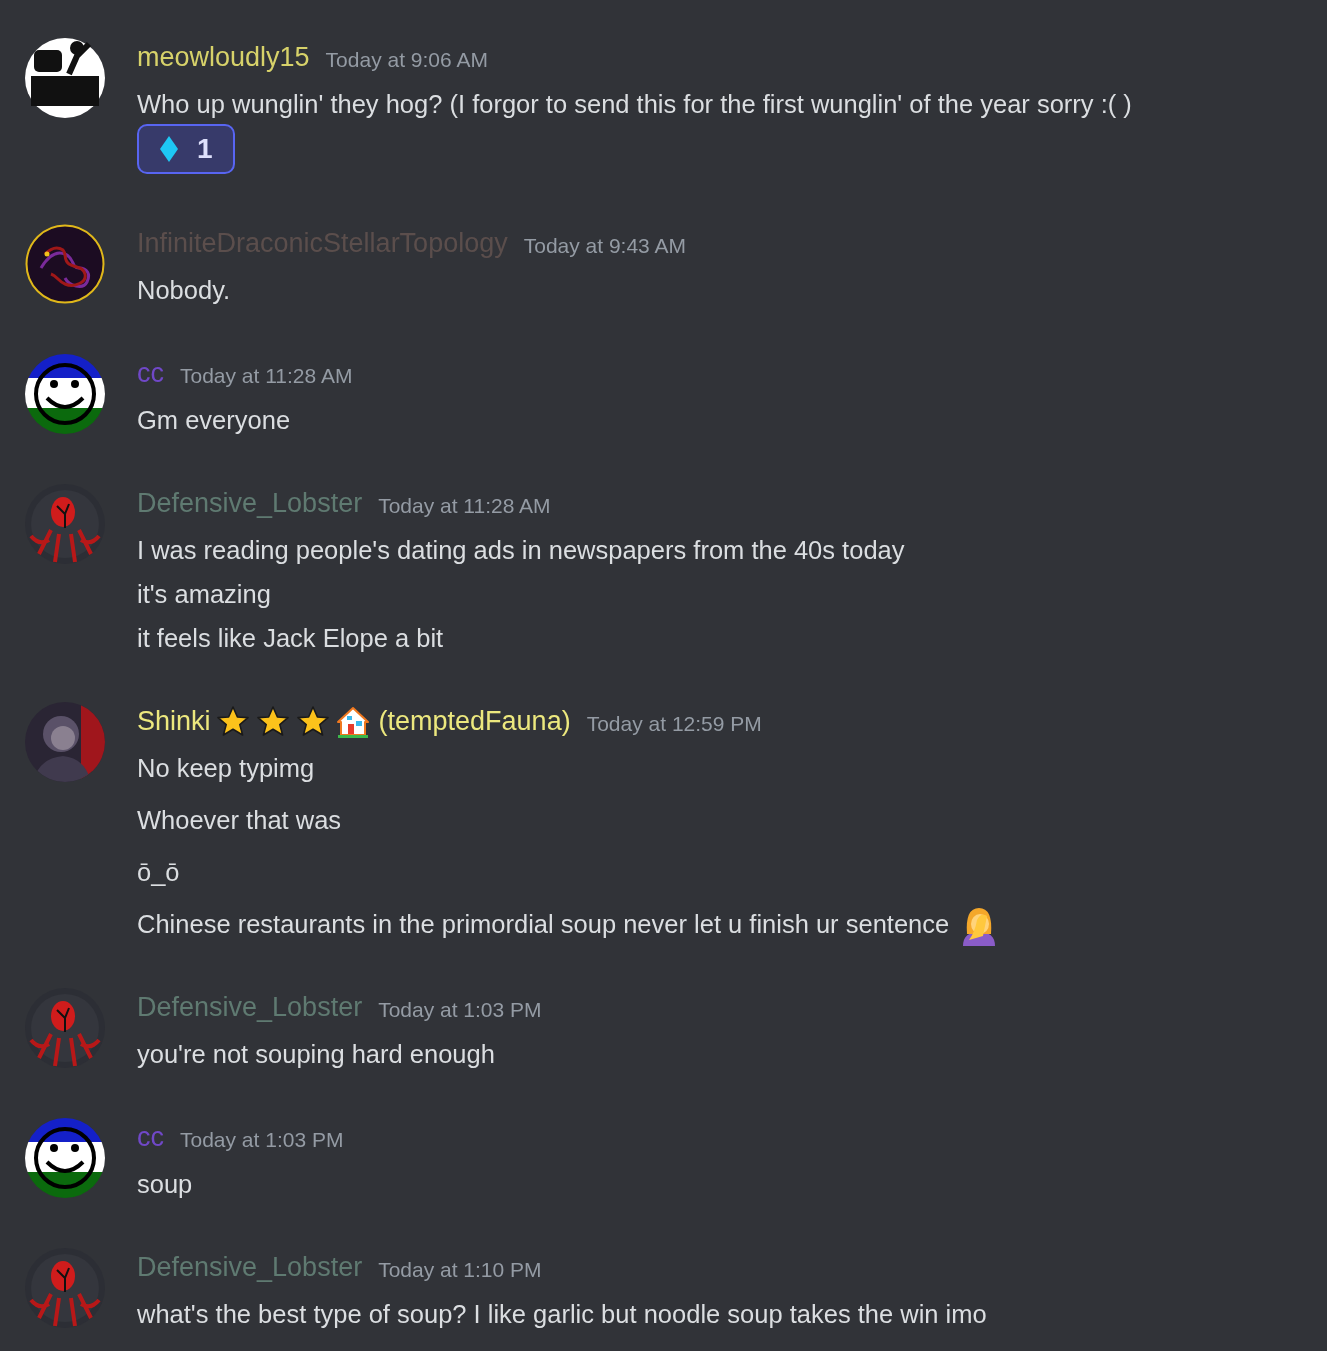 The image size is (1327, 1351). Describe the element at coordinates (65, 78) in the screenshot. I see `sign-avatar-icon` at that location.